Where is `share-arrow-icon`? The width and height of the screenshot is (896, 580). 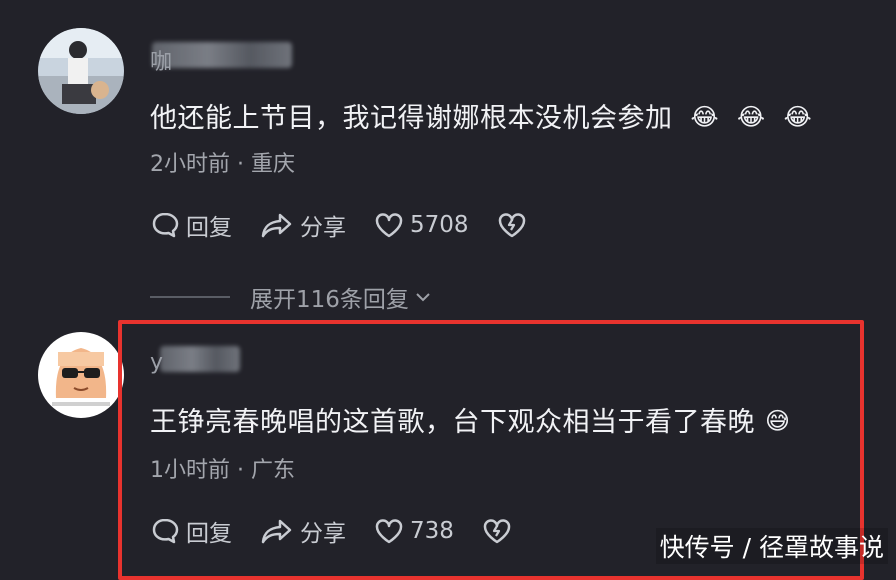
share-arrow-icon is located at coordinates (276, 225).